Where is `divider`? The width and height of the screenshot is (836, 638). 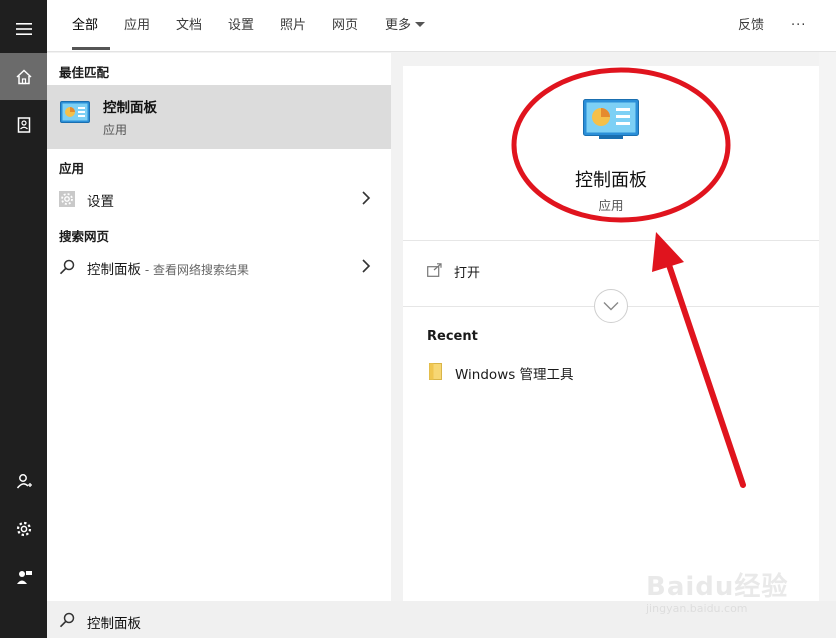
divider is located at coordinates (611, 240).